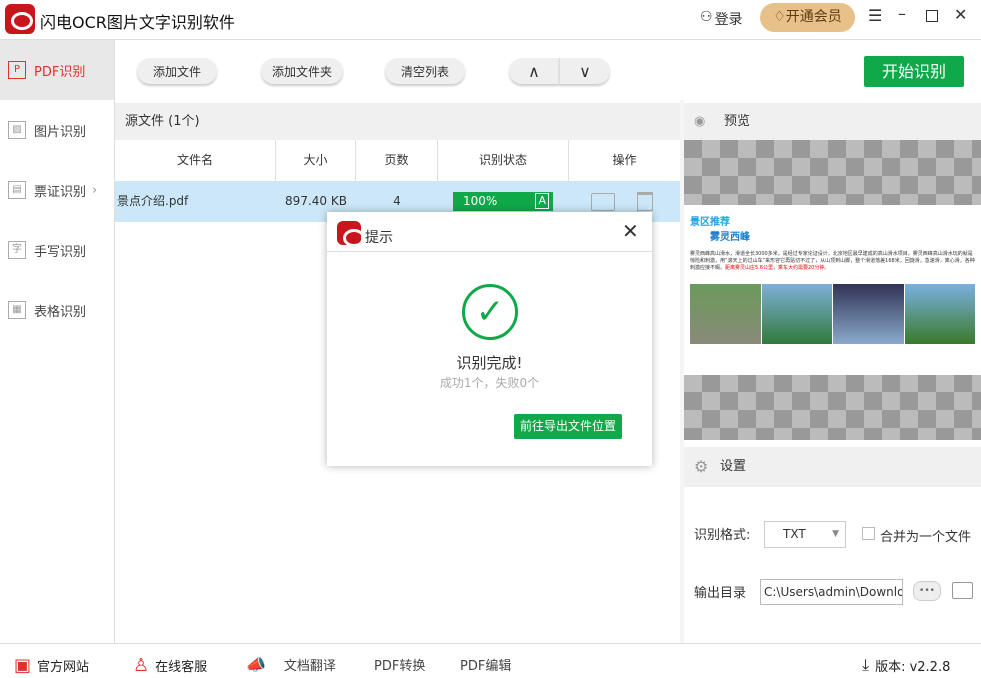  What do you see at coordinates (137, 22) in the screenshot?
I see `app-title: 闪电OCR图片文字识别软件` at bounding box center [137, 22].